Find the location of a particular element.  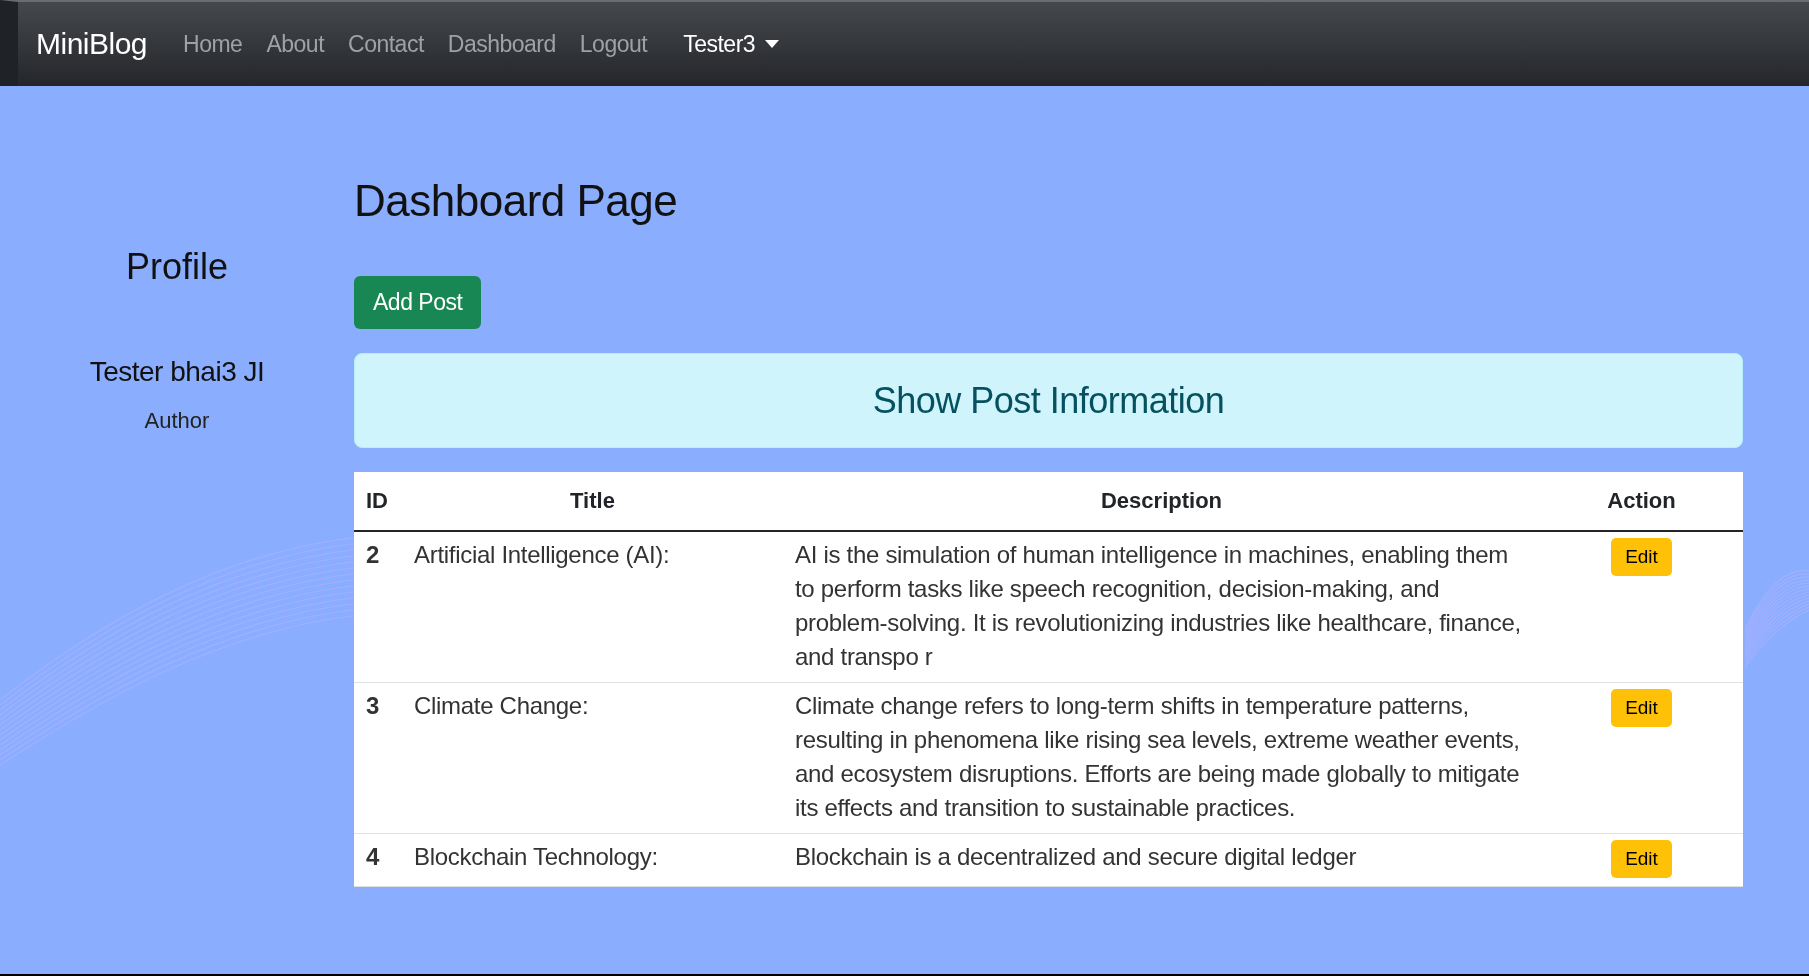

caret-icon is located at coordinates (772, 44).